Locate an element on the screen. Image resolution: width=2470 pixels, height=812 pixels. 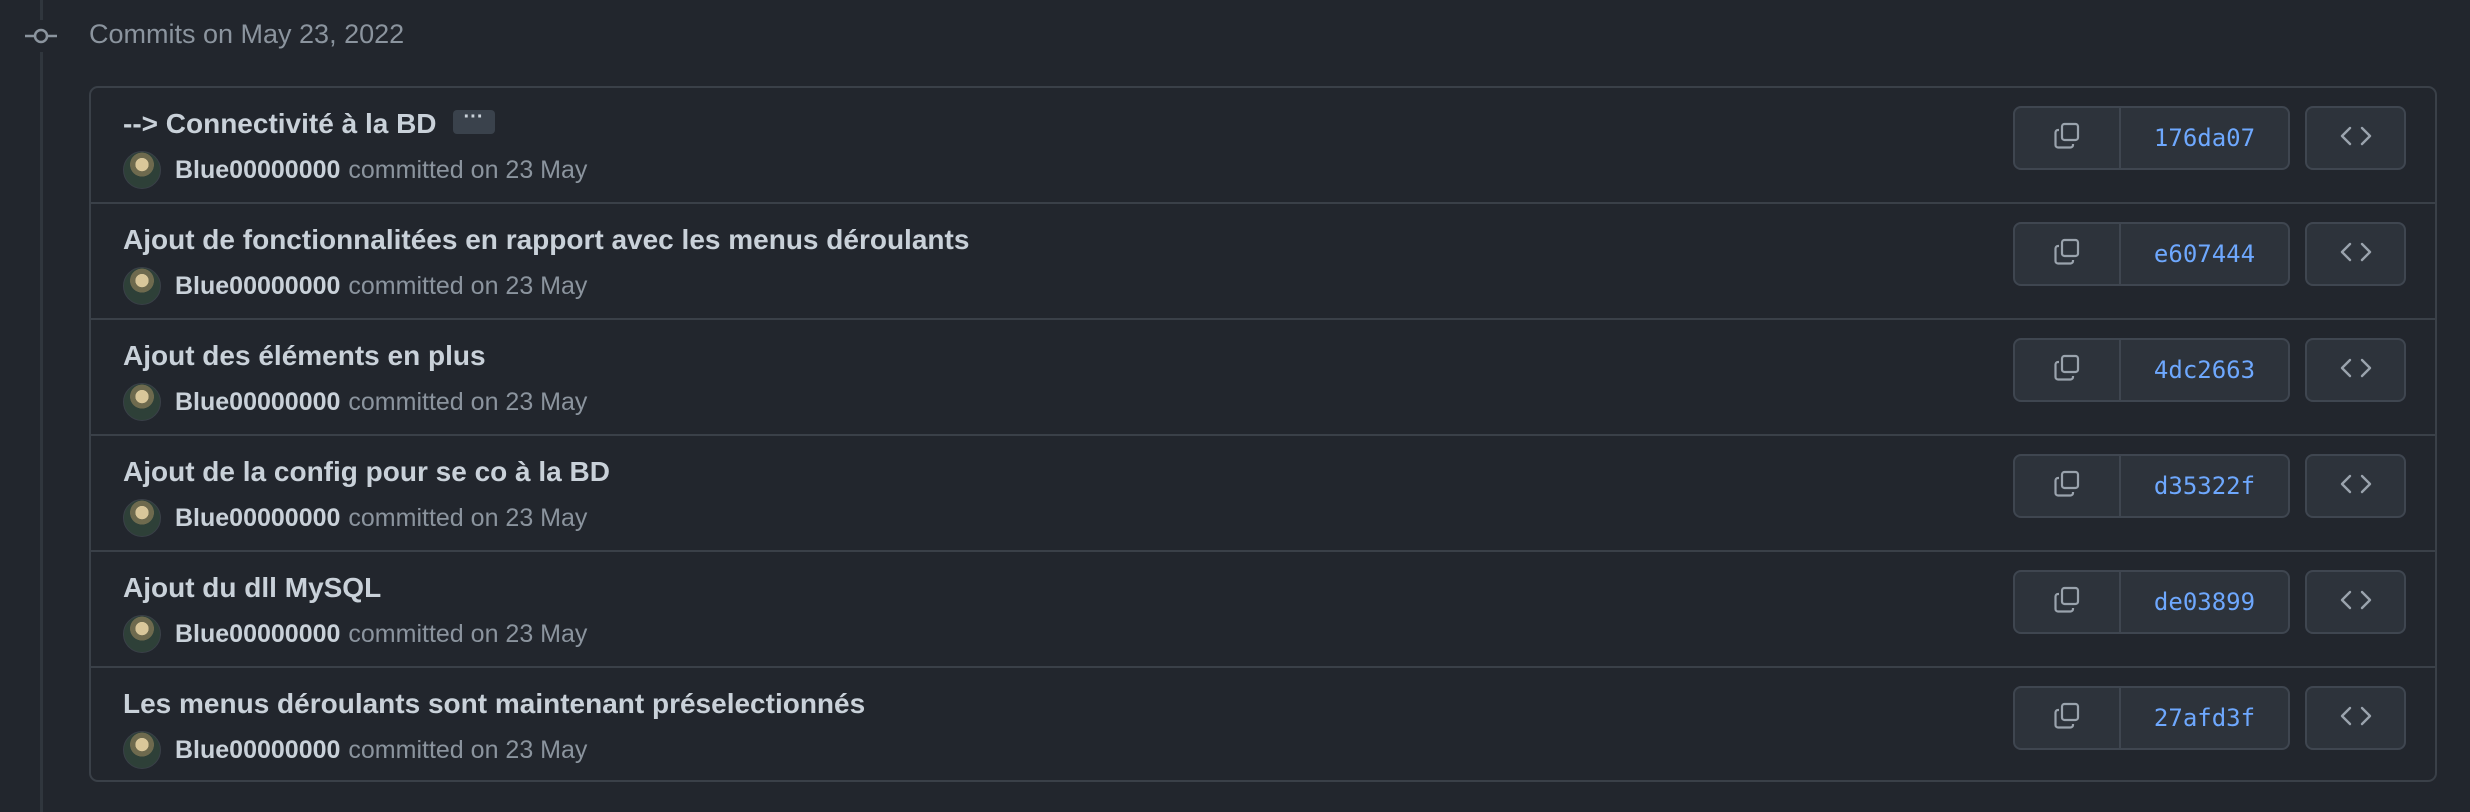
commit-group-heading: Commits on May 23, 2022 is located at coordinates (247, 34).